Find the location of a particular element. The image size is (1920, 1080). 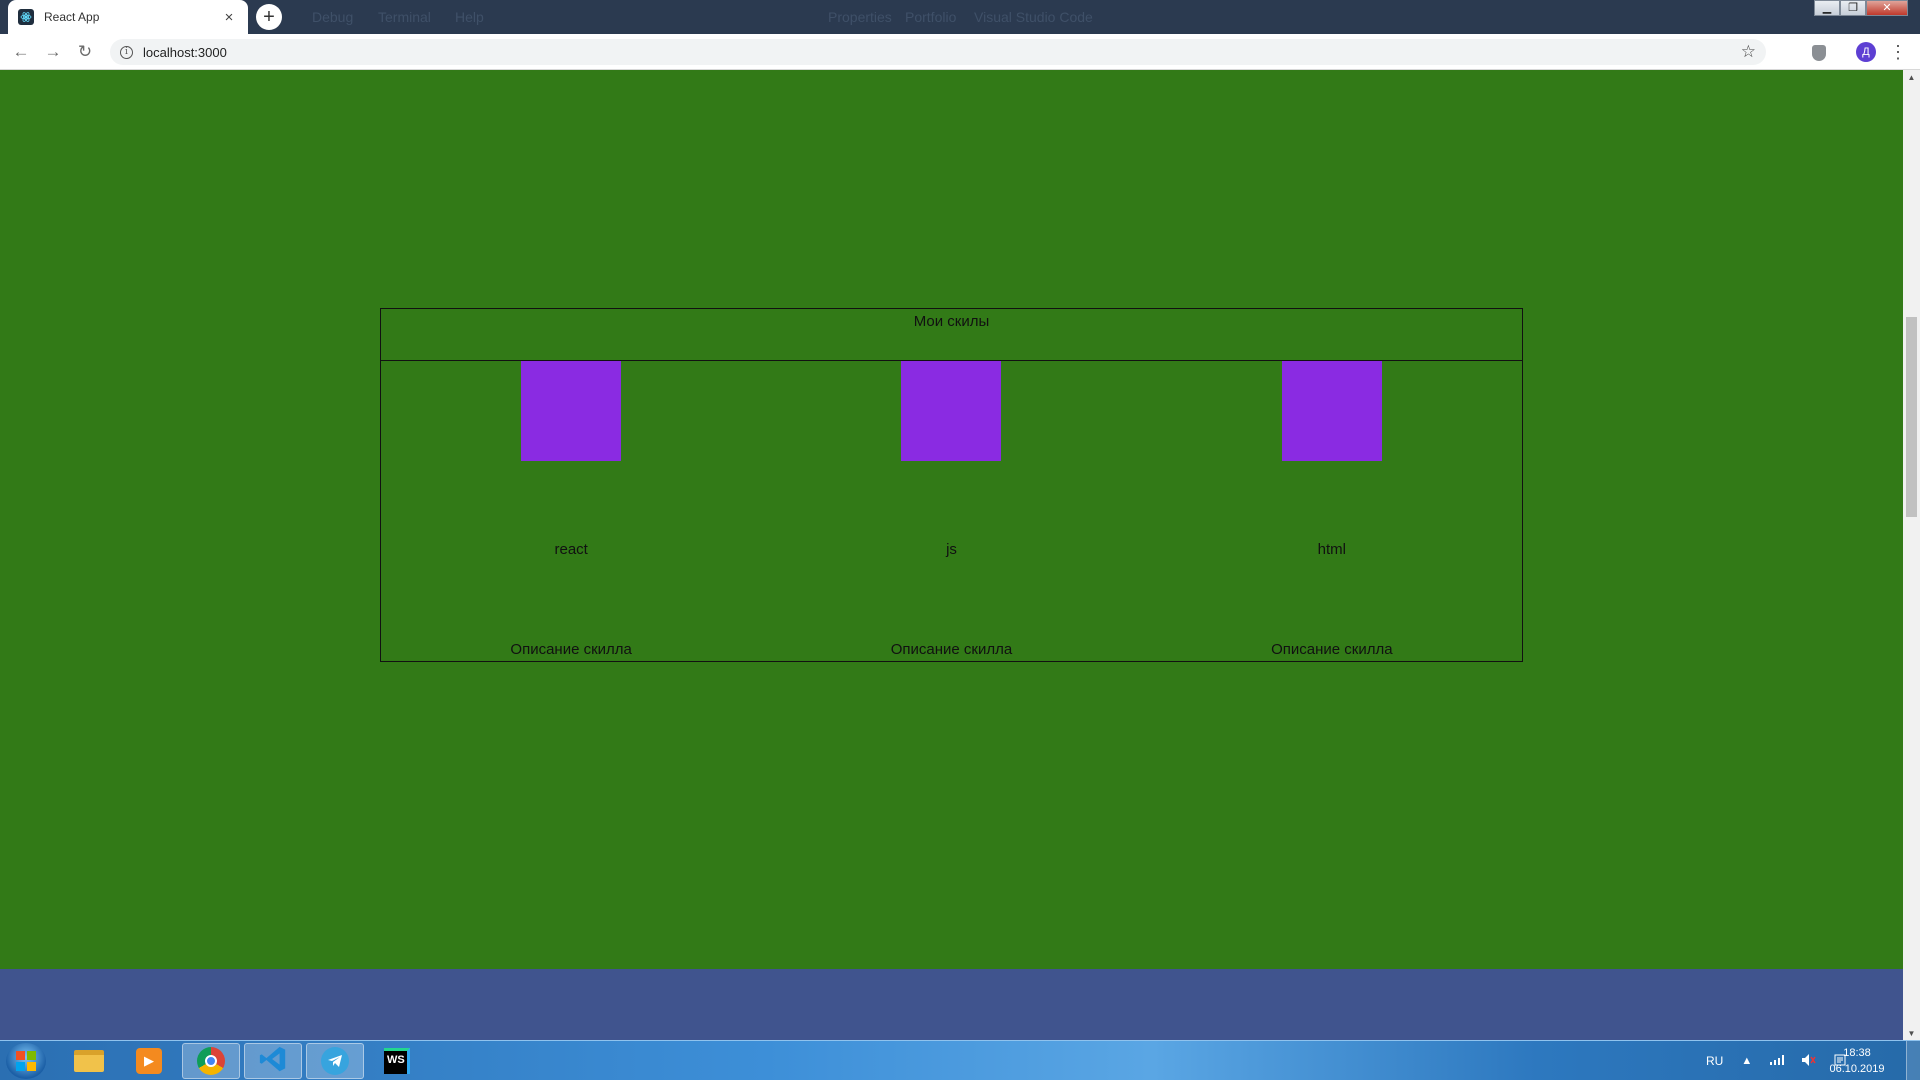

window-controls: ▁ ❐ ✕ is located at coordinates (1861, 8).